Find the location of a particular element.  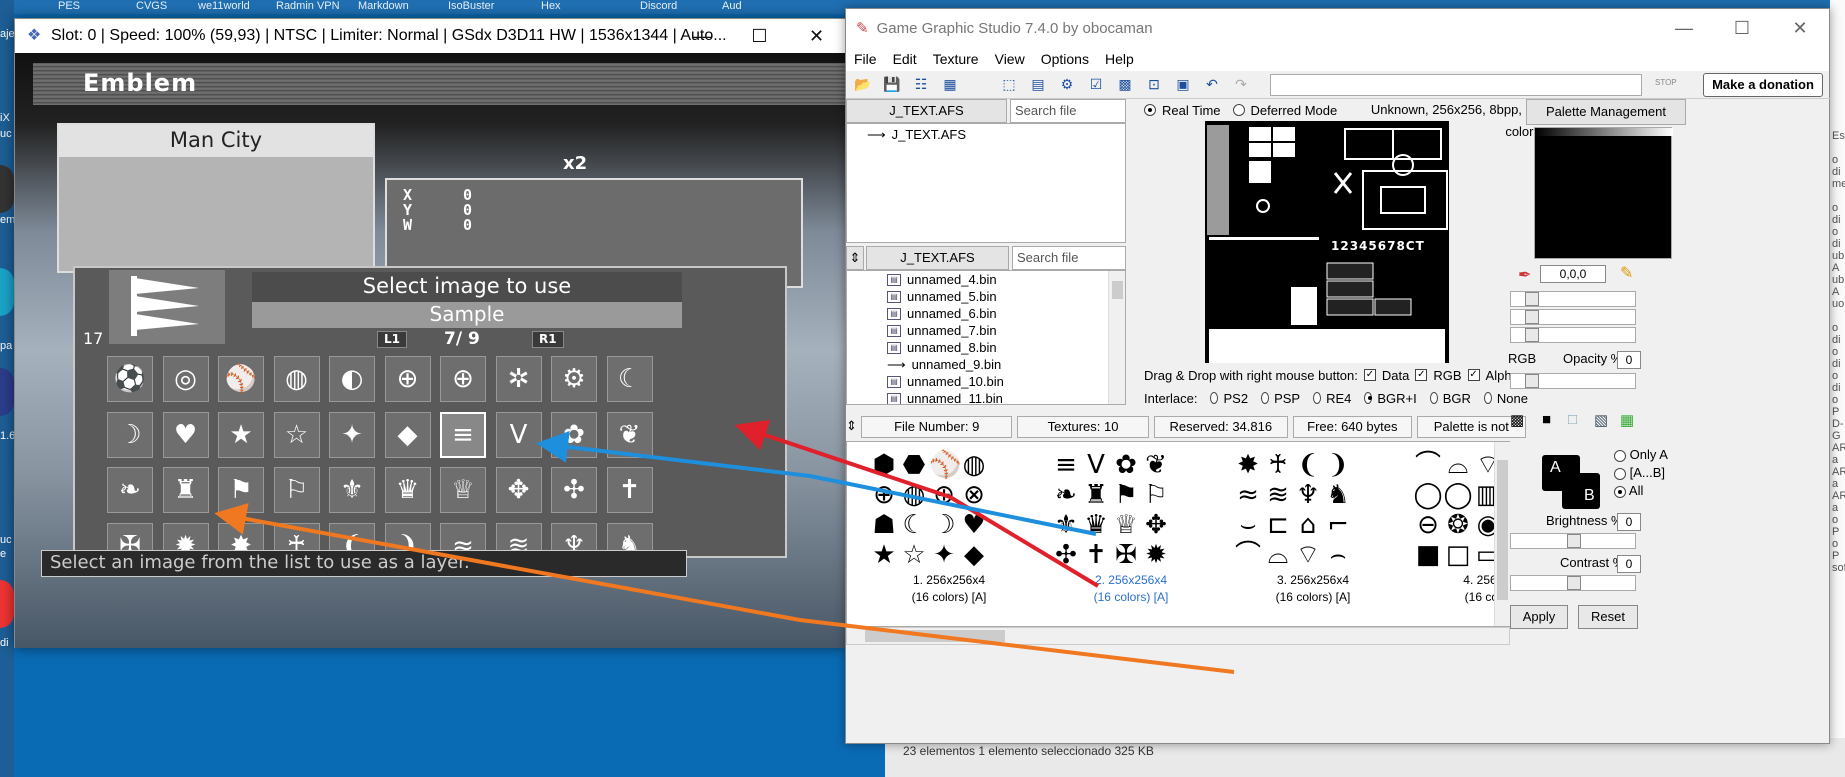

path-field is located at coordinates (1456, 85).